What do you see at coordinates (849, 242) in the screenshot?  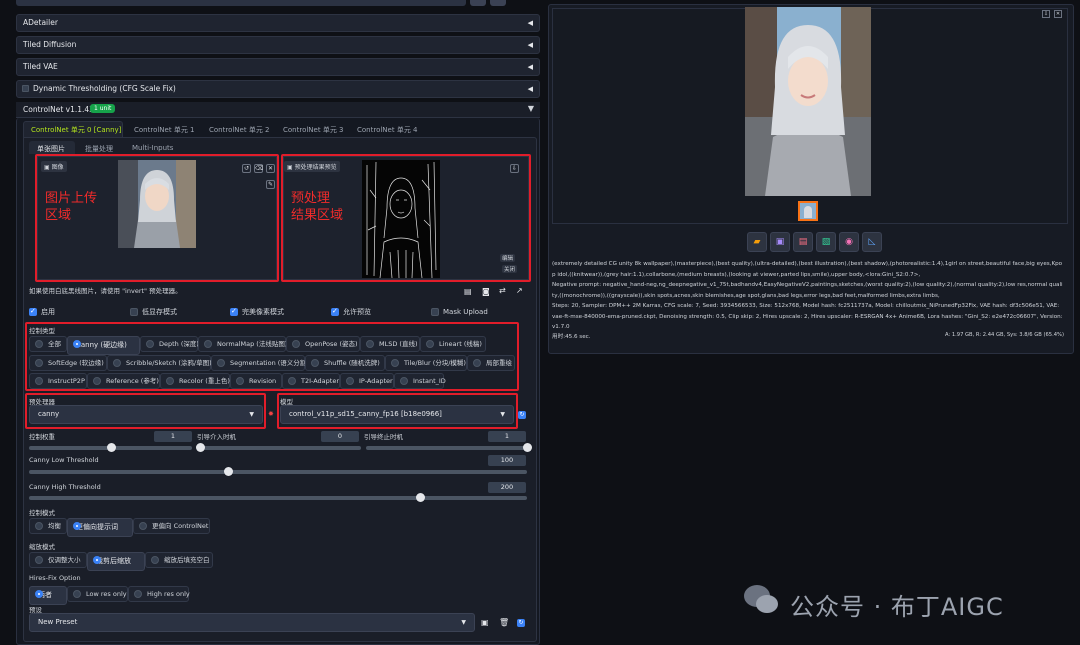 I see `send-to-inpaint-icon: ◉` at bounding box center [849, 242].